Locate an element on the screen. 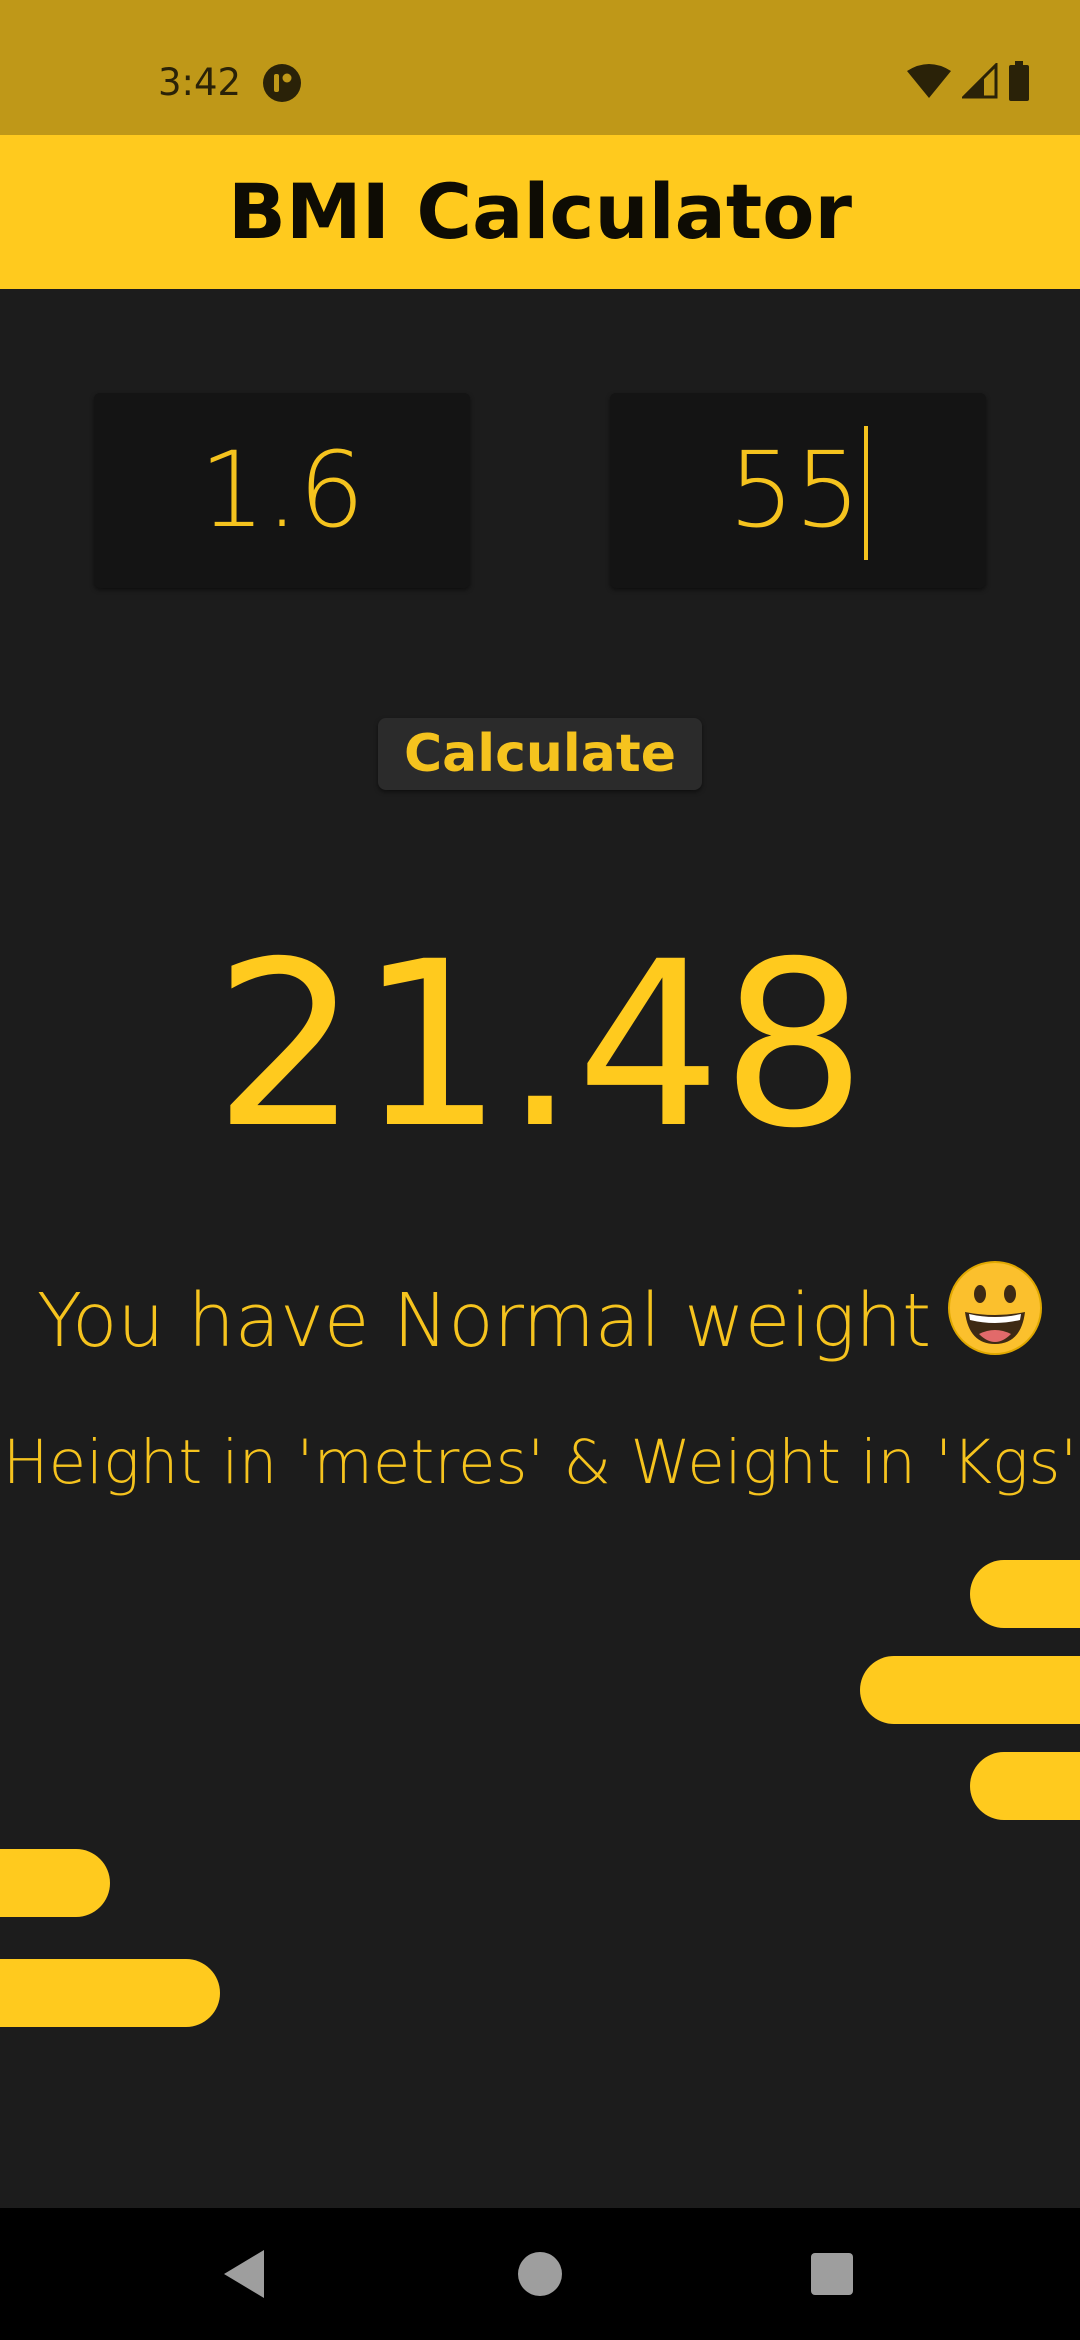 This screenshot has height=2340, width=1080. height-input-value: 1.6 is located at coordinates (282, 490).